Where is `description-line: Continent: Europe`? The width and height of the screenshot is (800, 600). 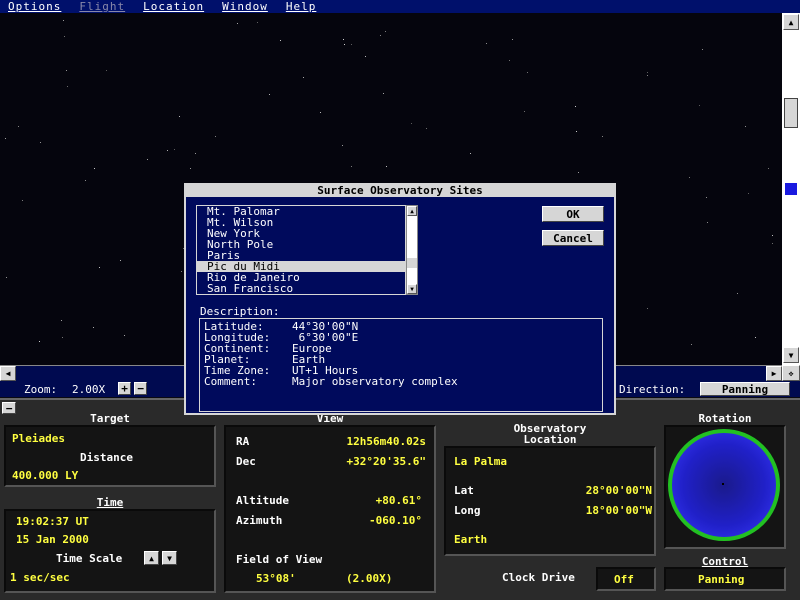
description-line: Continent: Europe is located at coordinates (401, 348).